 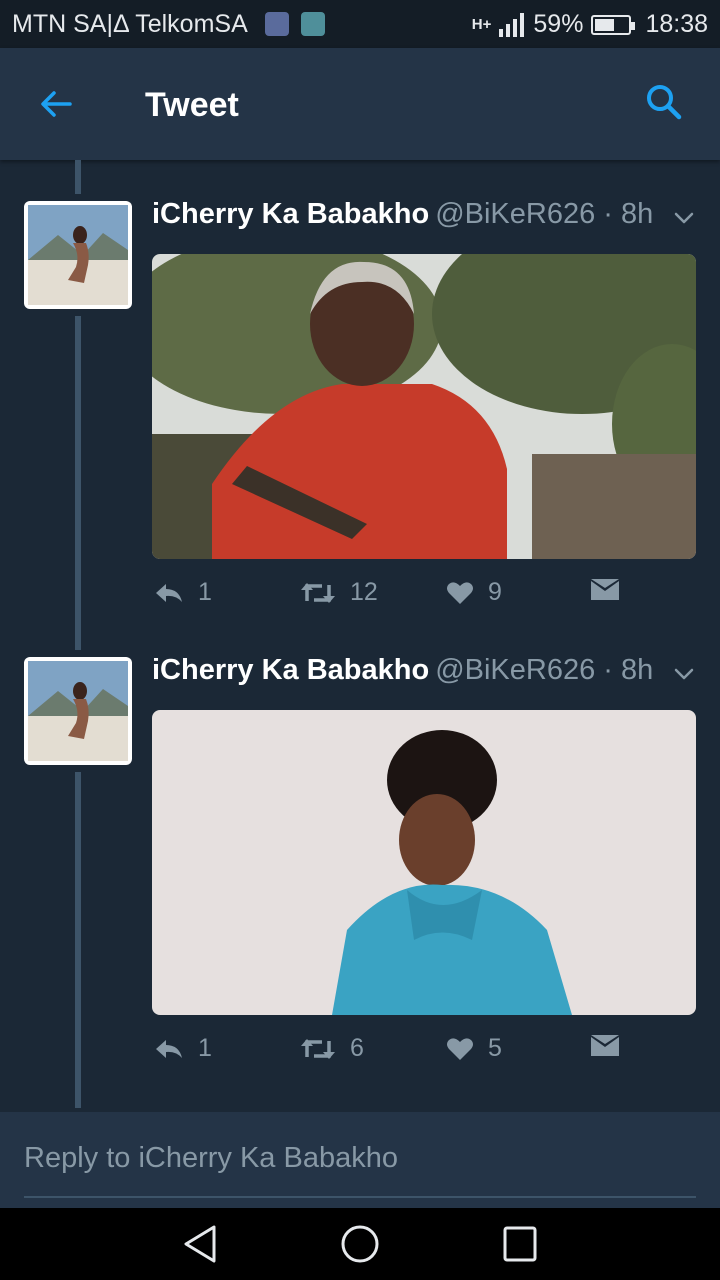 I want to click on retweet-count: 12, so click(x=364, y=592).